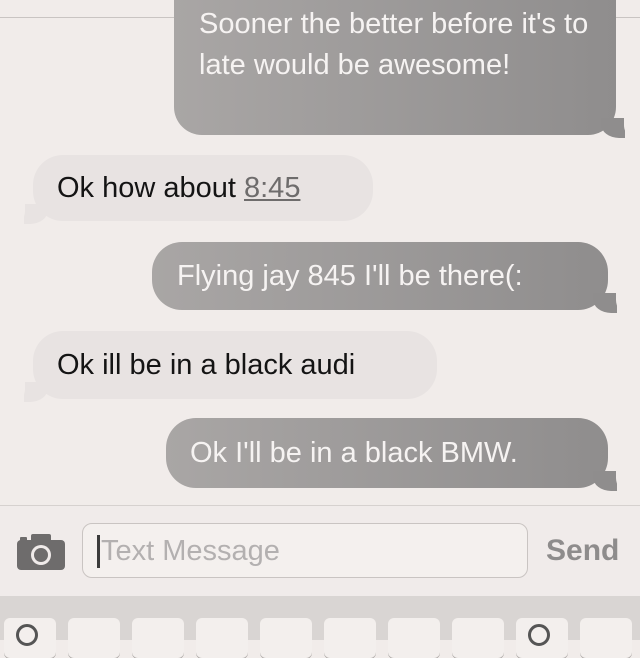  Describe the element at coordinates (320, 627) in the screenshot. I see `keyboard` at that location.